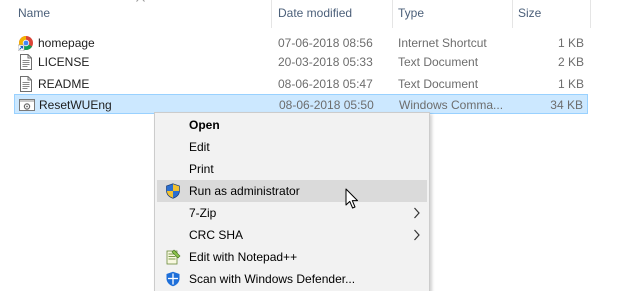 The height and width of the screenshot is (291, 643). What do you see at coordinates (292, 235) in the screenshot?
I see `menu-item-crc-sha: CRC SHA` at bounding box center [292, 235].